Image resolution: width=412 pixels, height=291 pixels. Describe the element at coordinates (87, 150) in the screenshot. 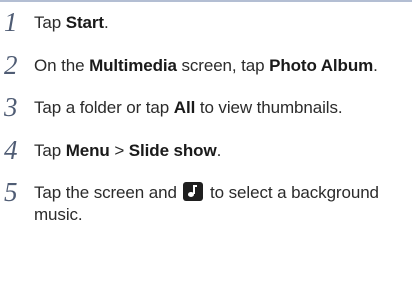

I see `step-keyword: Menu` at that location.